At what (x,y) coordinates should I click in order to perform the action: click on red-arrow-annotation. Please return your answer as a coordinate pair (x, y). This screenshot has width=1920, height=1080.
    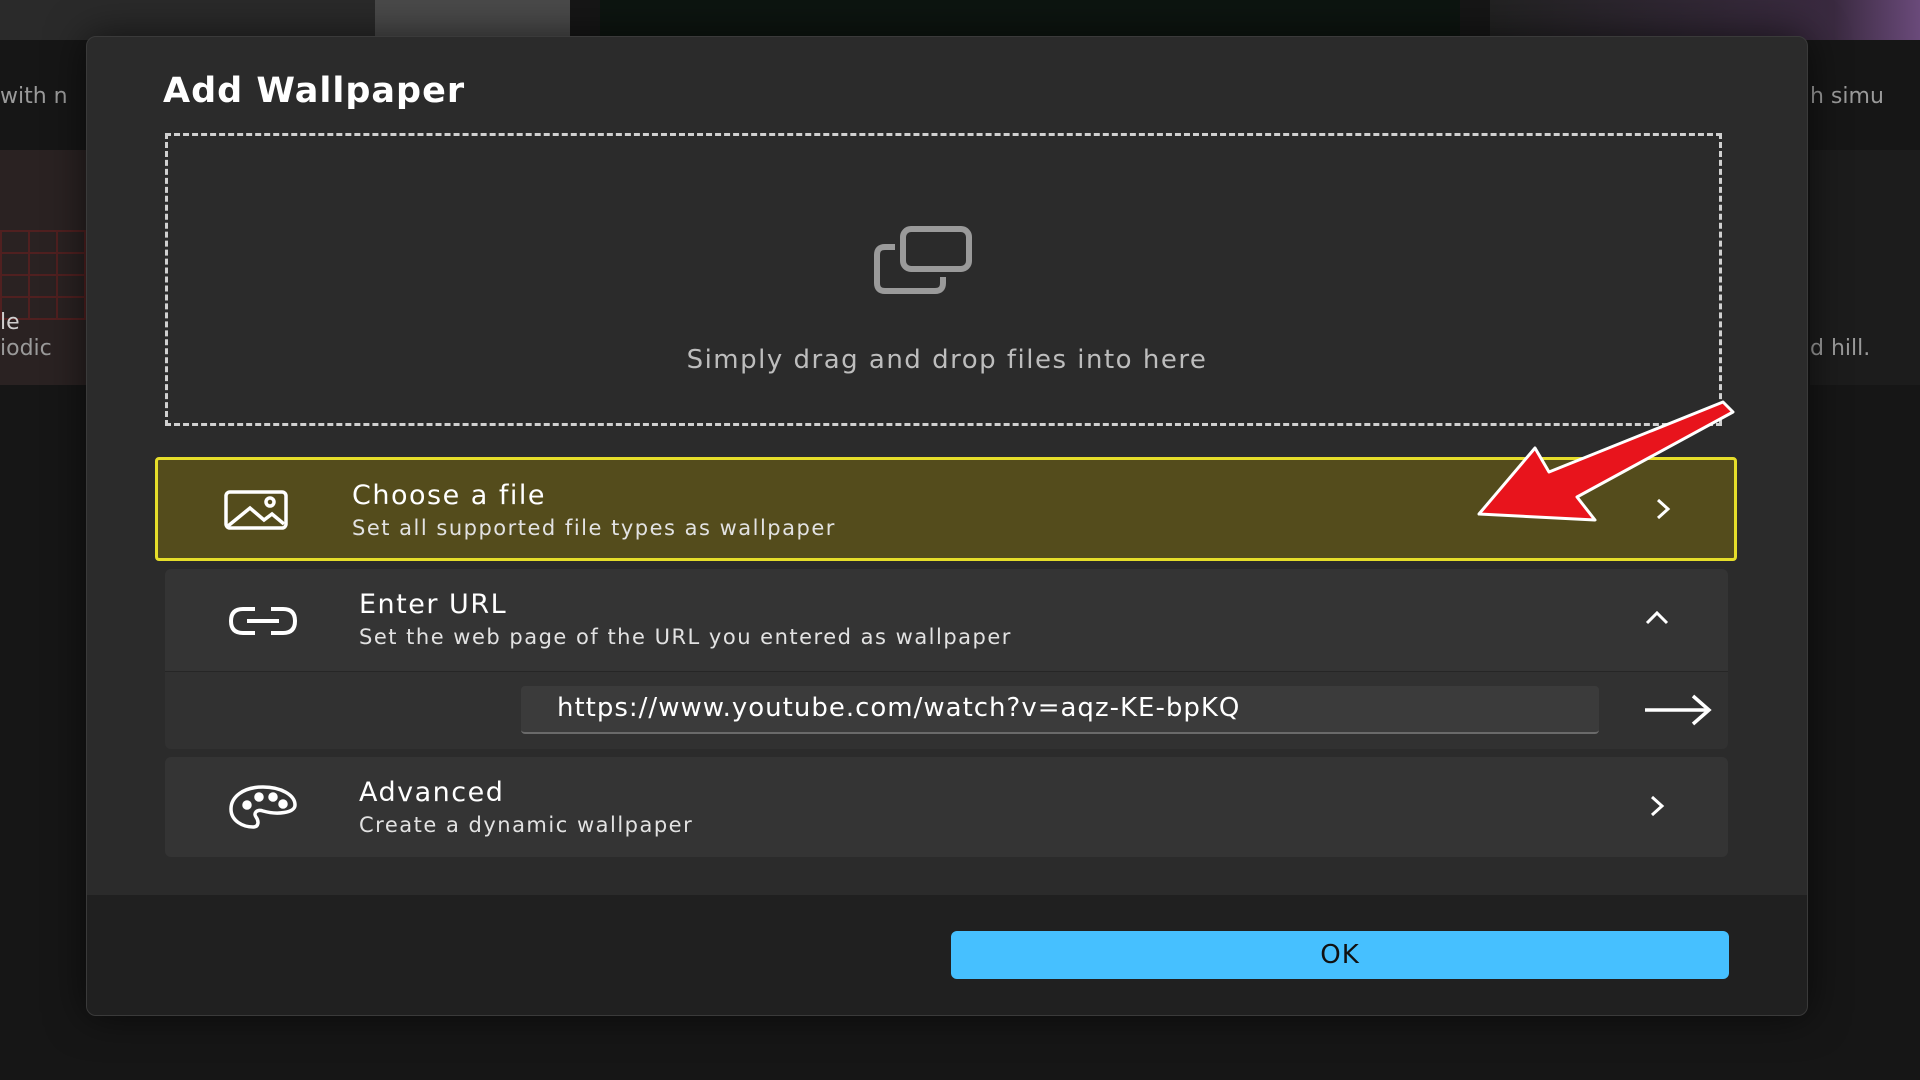
    Looking at the image, I should click on (1597, 459).